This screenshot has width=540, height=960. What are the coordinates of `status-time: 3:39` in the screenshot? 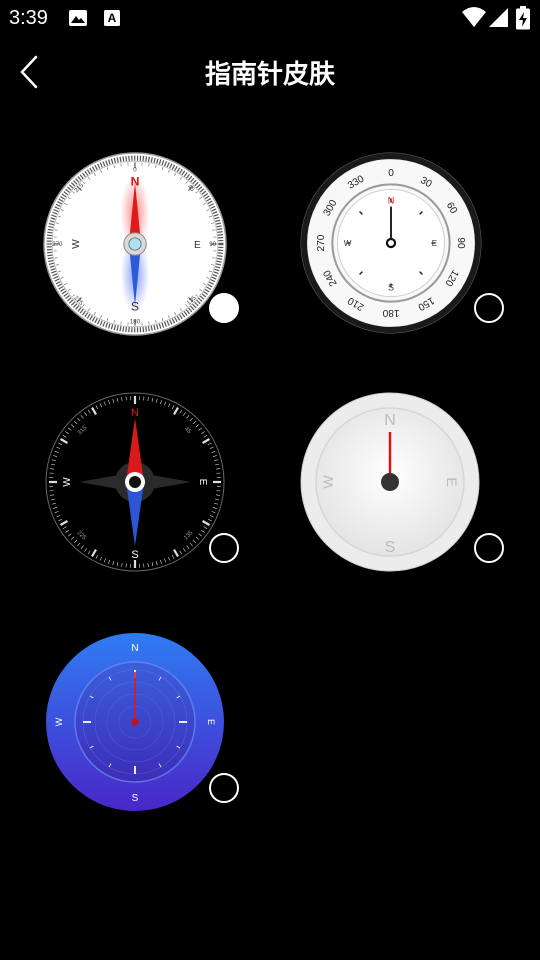 It's located at (28, 18).